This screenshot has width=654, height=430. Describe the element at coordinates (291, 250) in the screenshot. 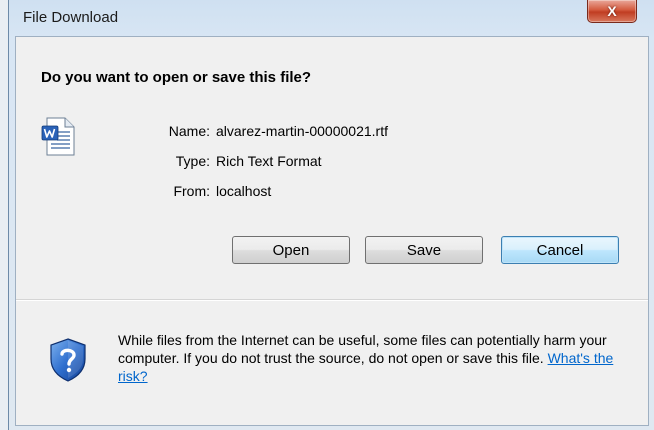

I see `open-button: Open` at that location.